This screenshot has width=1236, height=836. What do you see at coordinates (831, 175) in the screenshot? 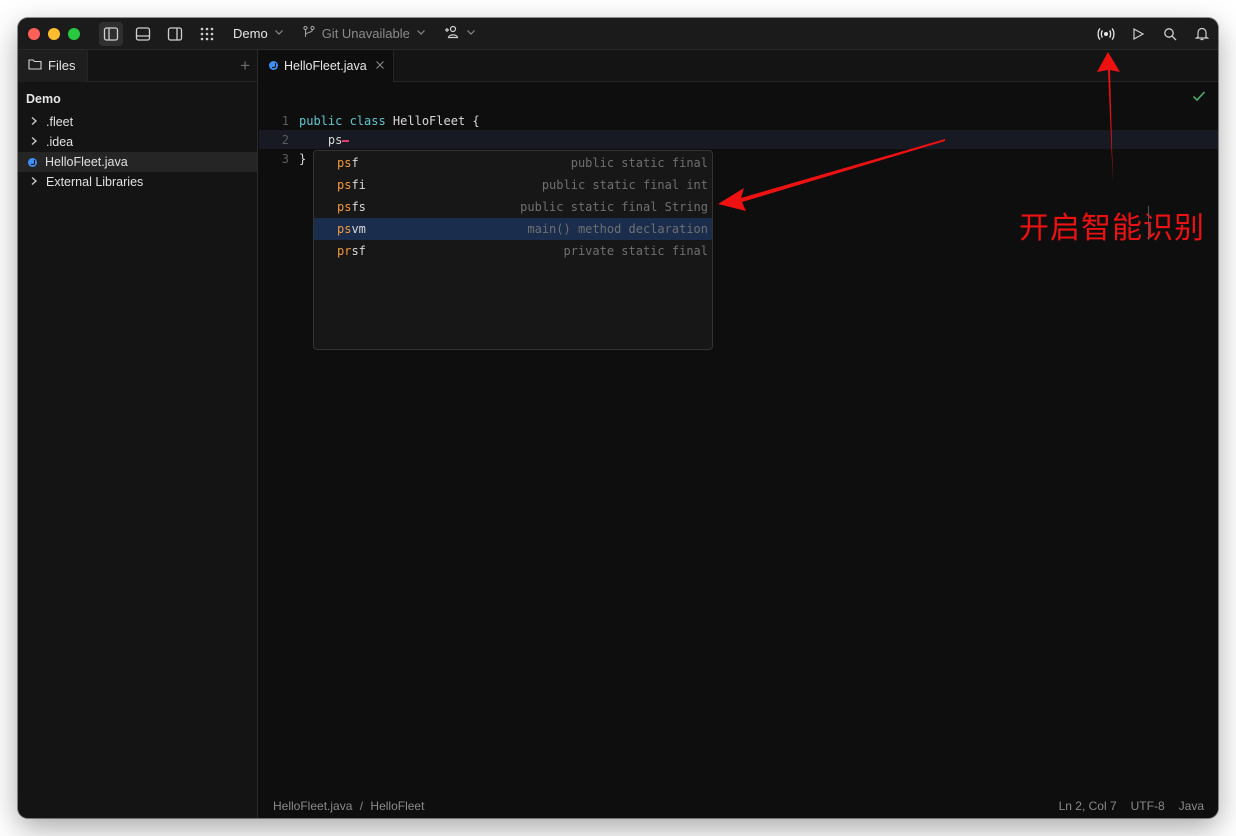
I see `annotation-arrow-left` at bounding box center [831, 175].